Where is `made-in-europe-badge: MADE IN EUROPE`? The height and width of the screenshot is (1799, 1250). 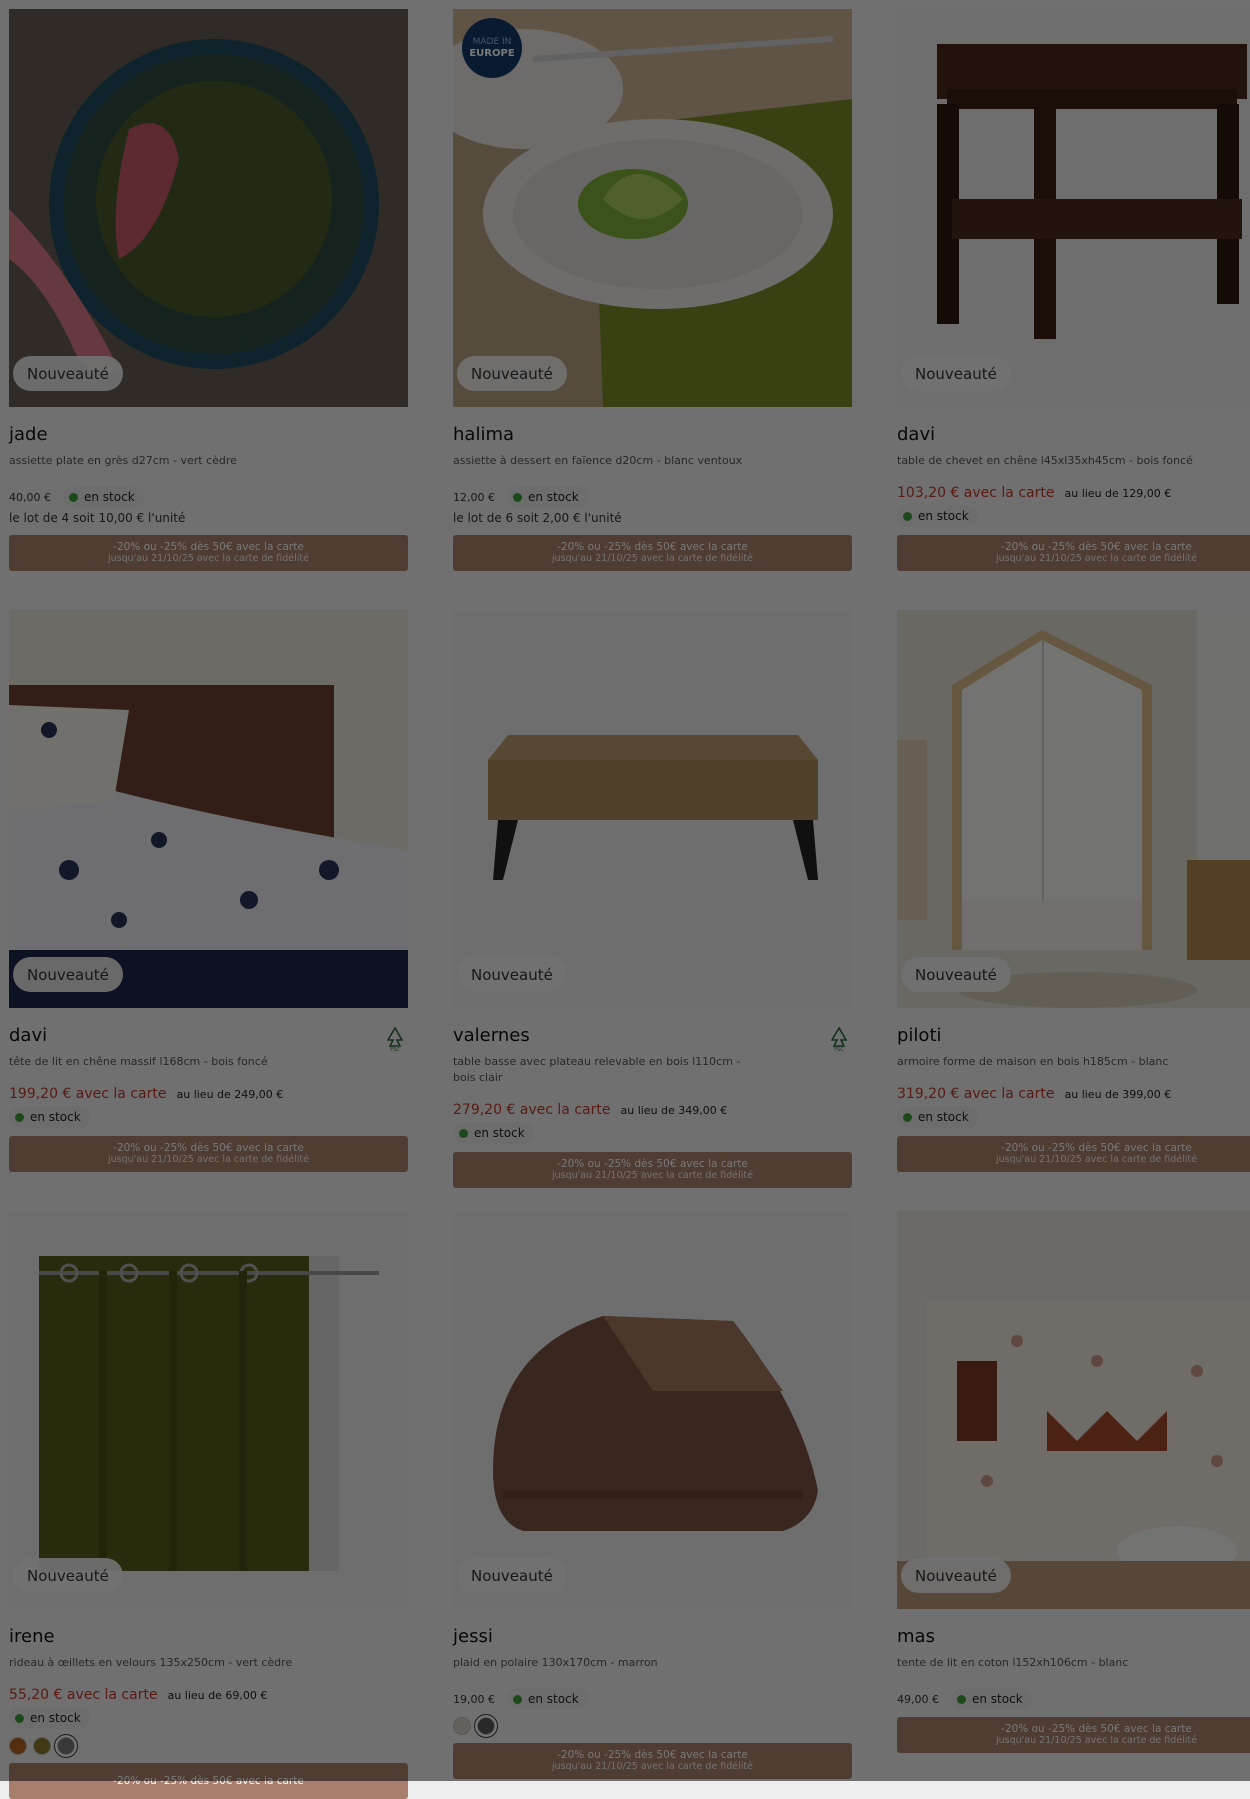 made-in-europe-badge: MADE IN EUROPE is located at coordinates (492, 48).